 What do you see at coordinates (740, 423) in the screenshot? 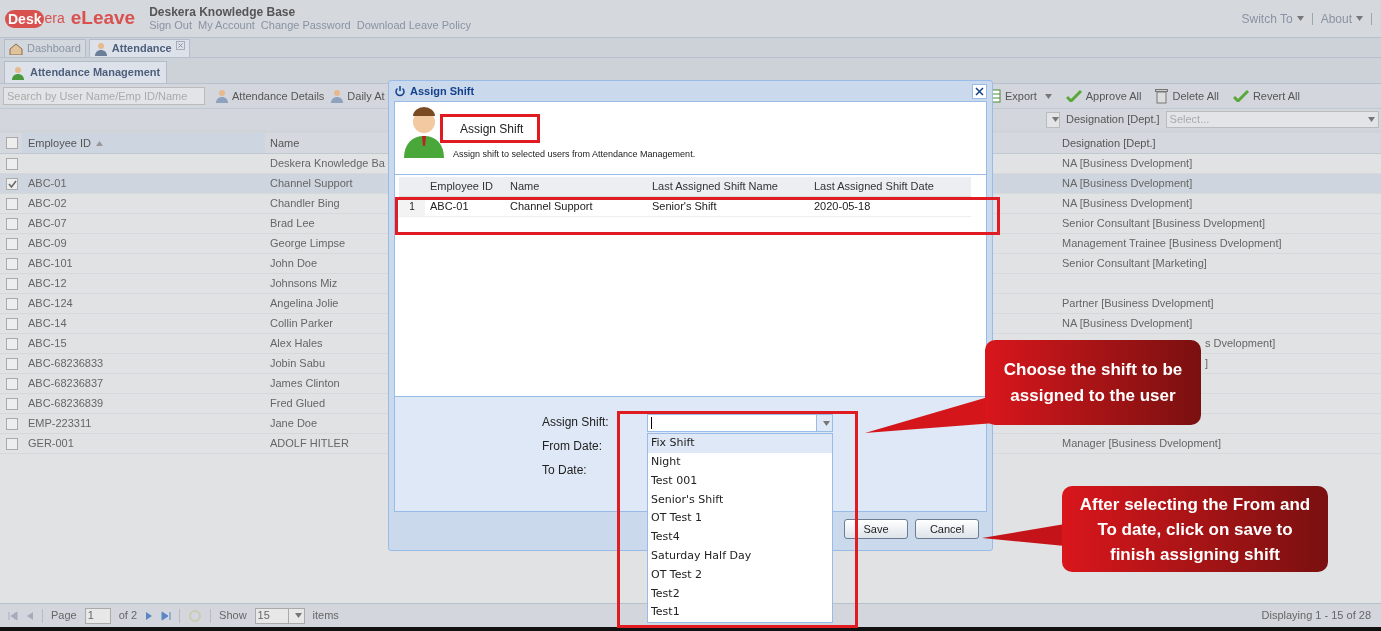
I see `shift-combo` at bounding box center [740, 423].